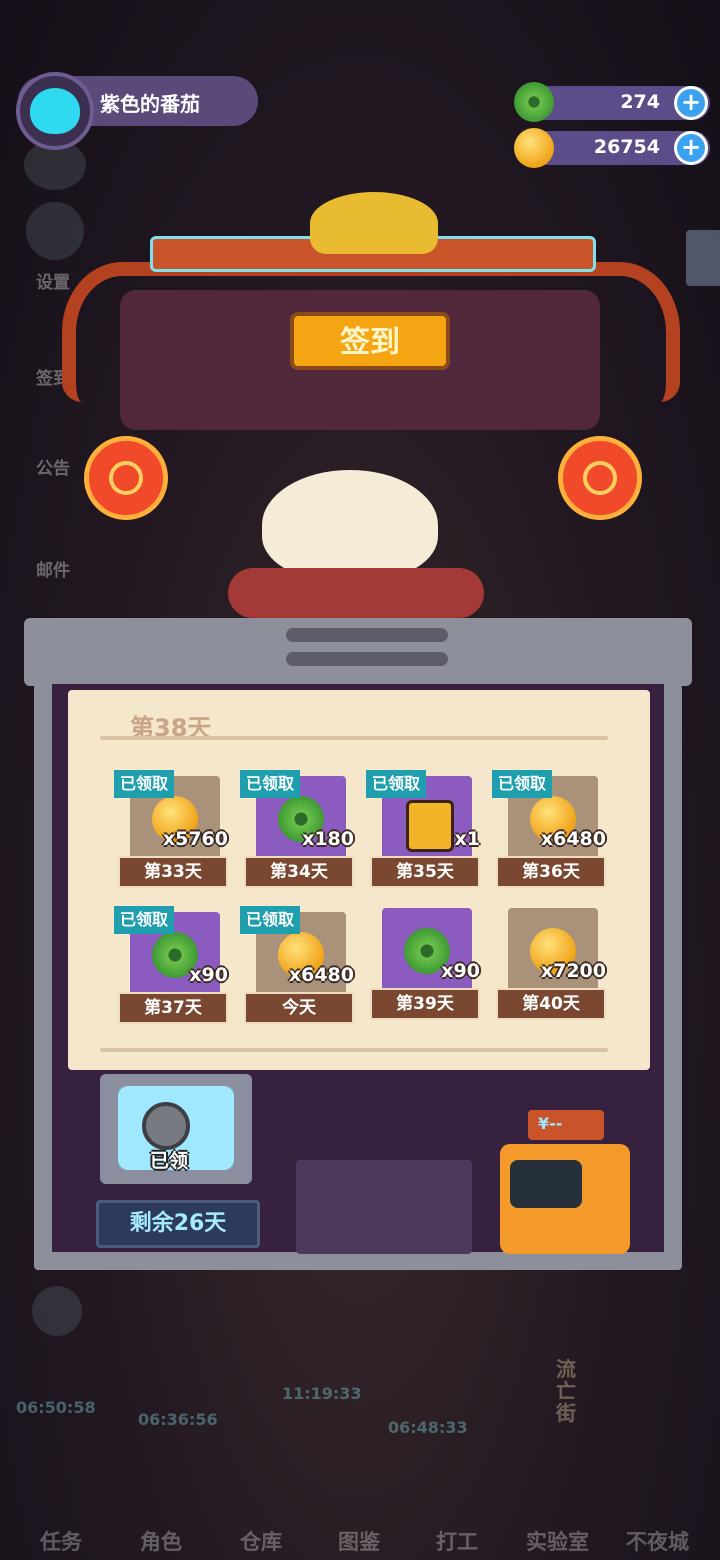  What do you see at coordinates (566, 1125) in the screenshot?
I see `robot-price-display: ¥--` at bounding box center [566, 1125].